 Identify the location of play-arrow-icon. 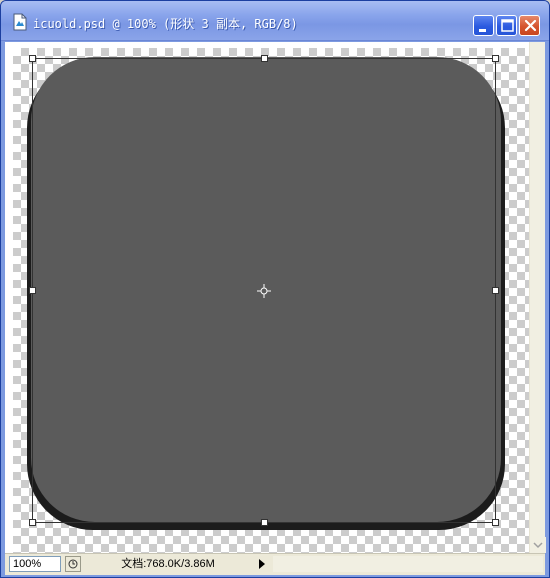
(262, 564).